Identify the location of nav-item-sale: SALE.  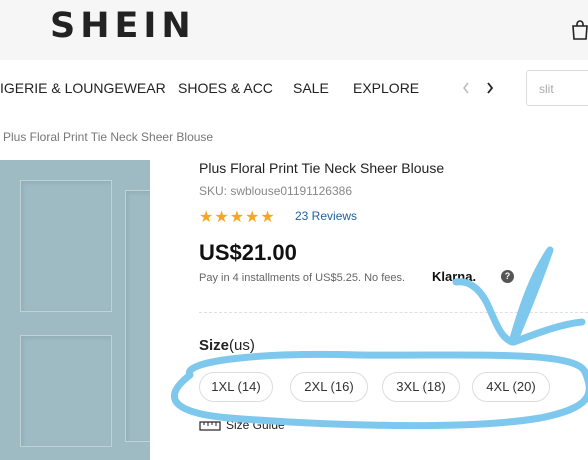
(311, 88).